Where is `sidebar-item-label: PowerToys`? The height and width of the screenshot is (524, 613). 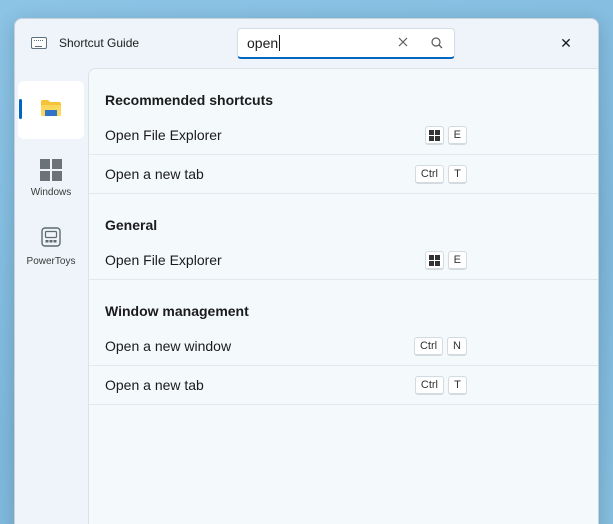 sidebar-item-label: PowerToys is located at coordinates (51, 261).